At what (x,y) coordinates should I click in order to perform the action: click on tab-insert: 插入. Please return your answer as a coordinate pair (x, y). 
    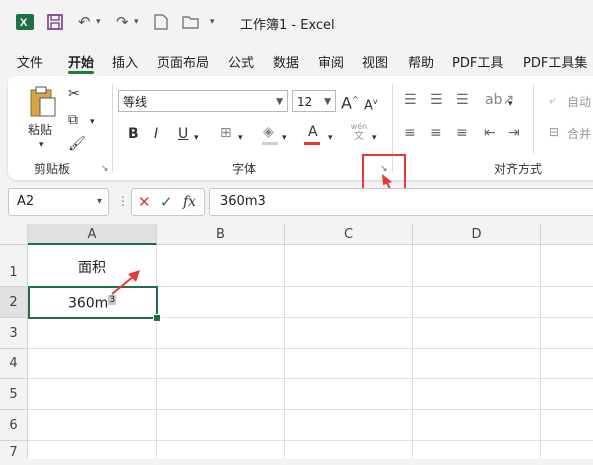
    Looking at the image, I should click on (125, 61).